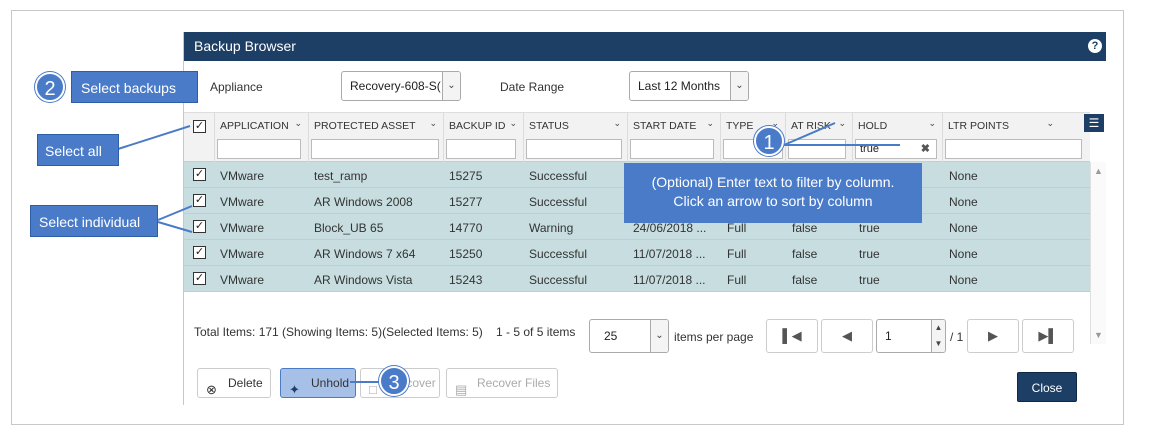 This screenshot has width=1150, height=448. Describe the element at coordinates (363, 280) in the screenshot. I see `cell-asset: AR Windows Vista` at that location.